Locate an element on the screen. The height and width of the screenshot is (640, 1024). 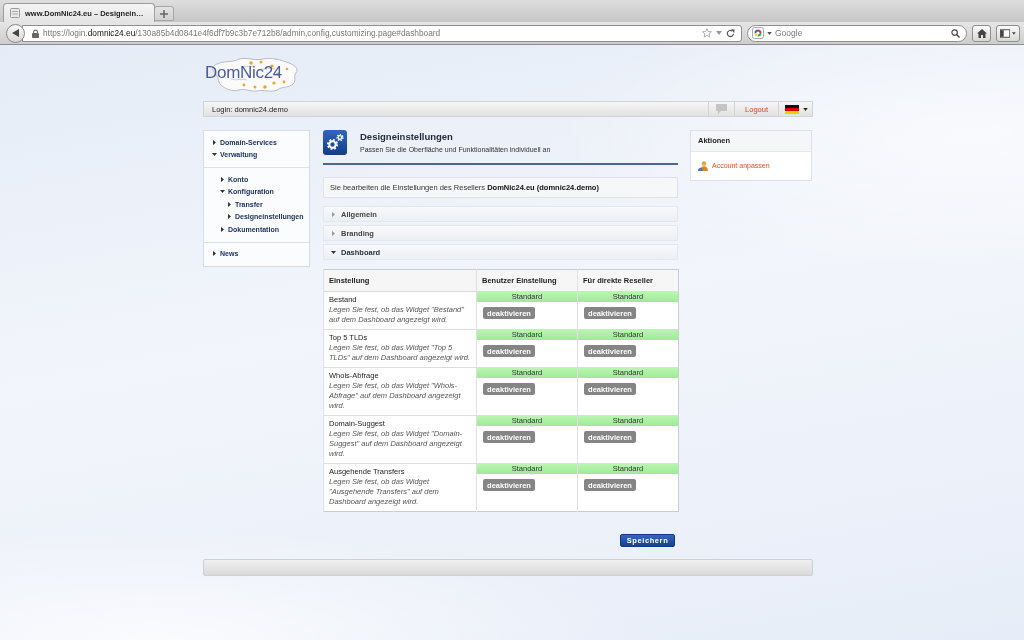
left-arrow-icon is located at coordinates (15, 33).